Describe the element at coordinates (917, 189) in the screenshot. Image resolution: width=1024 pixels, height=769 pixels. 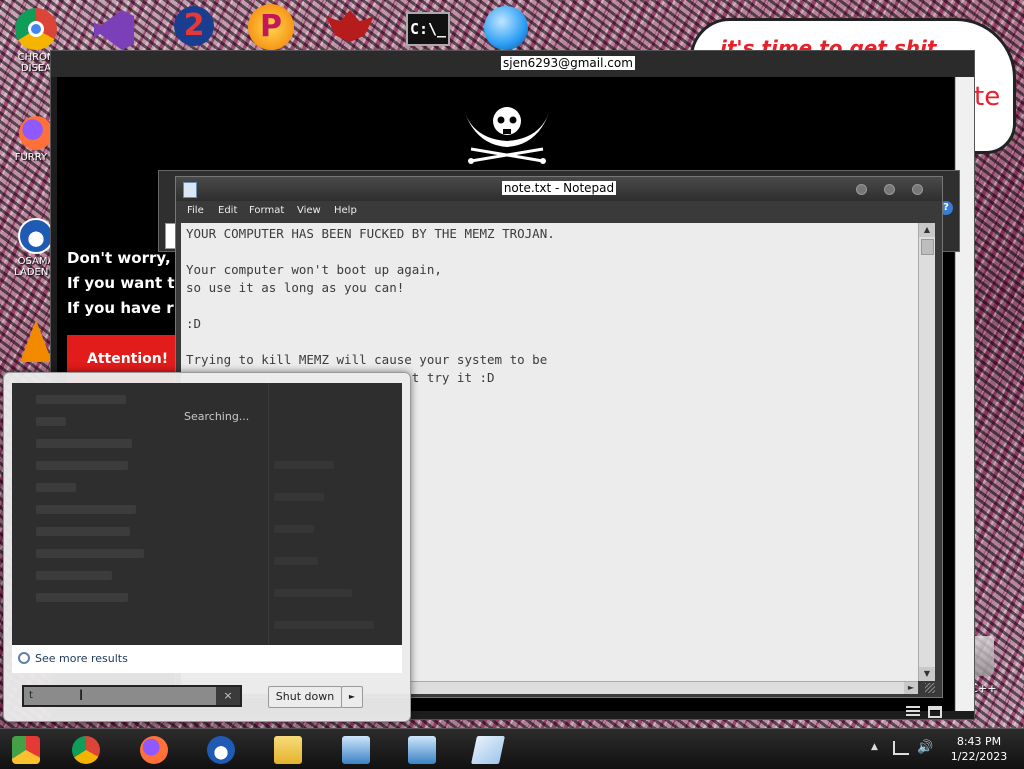
I see `close-button` at that location.